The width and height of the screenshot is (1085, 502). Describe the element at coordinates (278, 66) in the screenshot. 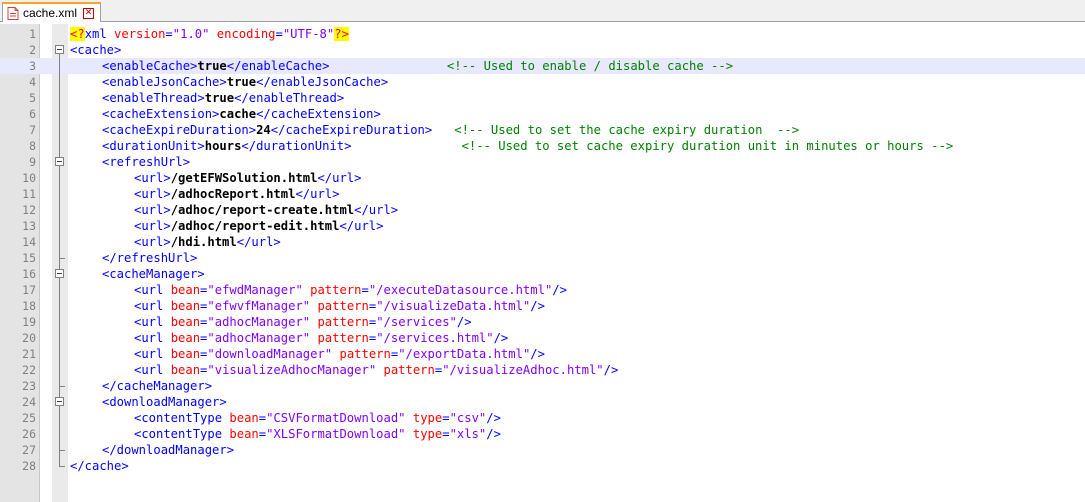

I see `code-token: </enableCache>` at that location.